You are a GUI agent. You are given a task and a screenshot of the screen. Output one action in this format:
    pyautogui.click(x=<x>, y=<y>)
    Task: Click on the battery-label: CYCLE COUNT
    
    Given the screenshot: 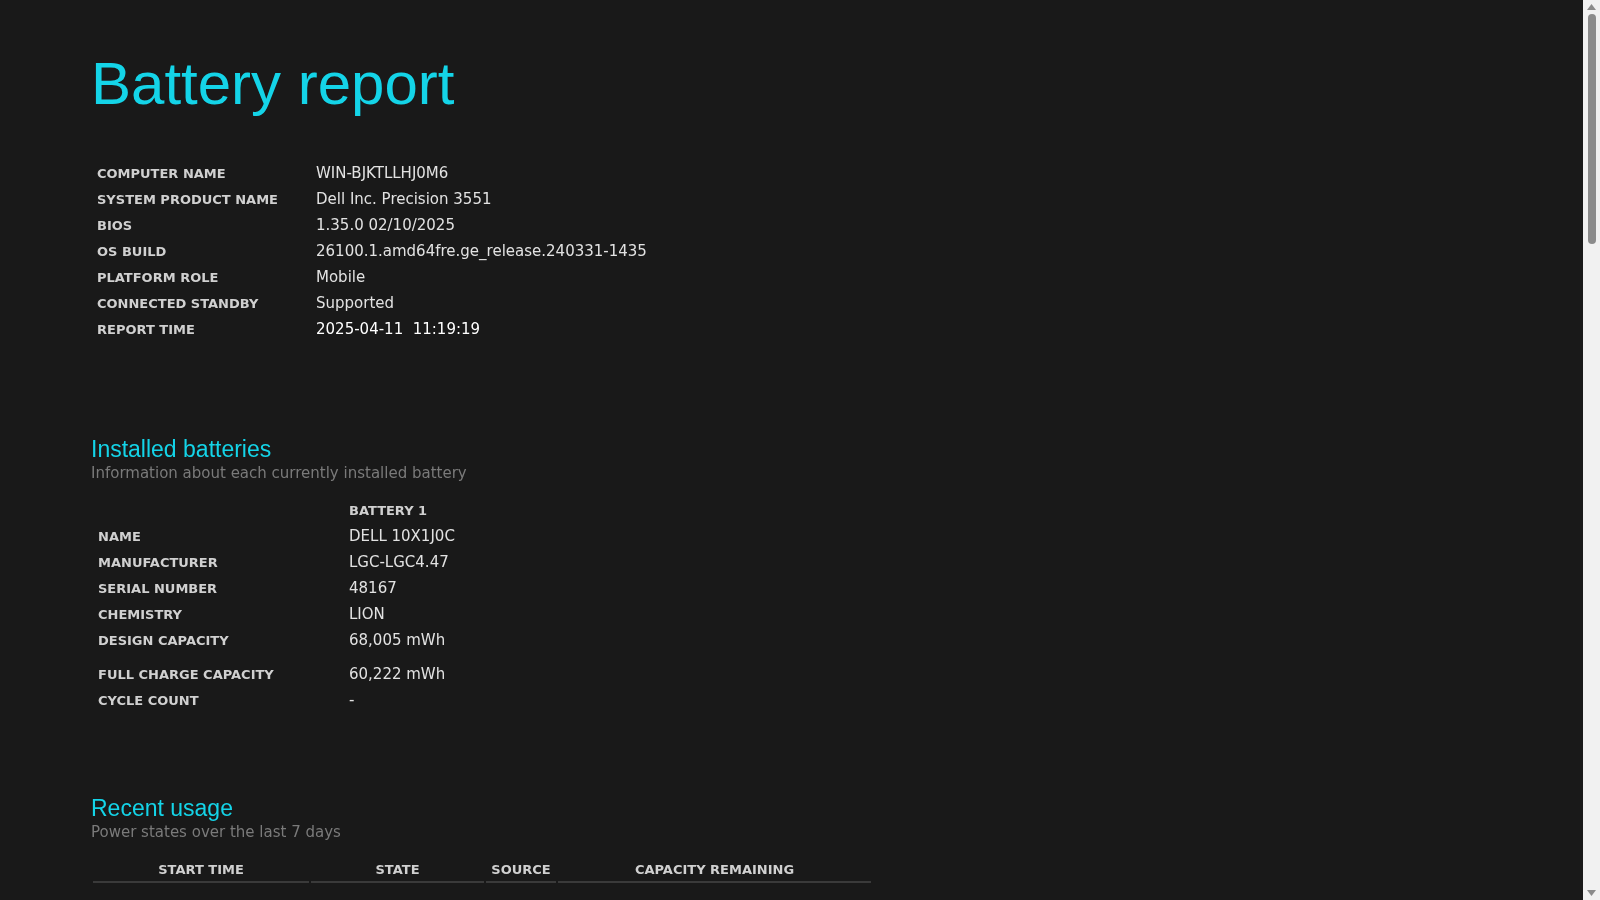 What is the action you would take?
    pyautogui.click(x=149, y=701)
    